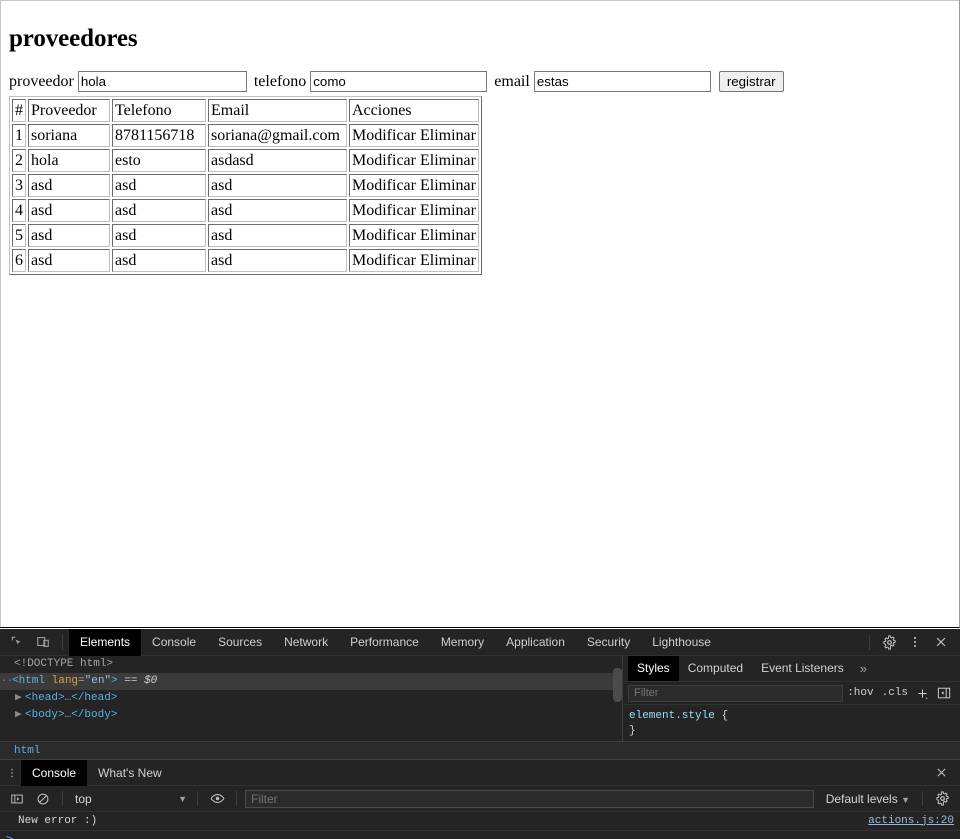 The image size is (960, 839). What do you see at coordinates (62, 642) in the screenshot?
I see `tabbar-separator` at bounding box center [62, 642].